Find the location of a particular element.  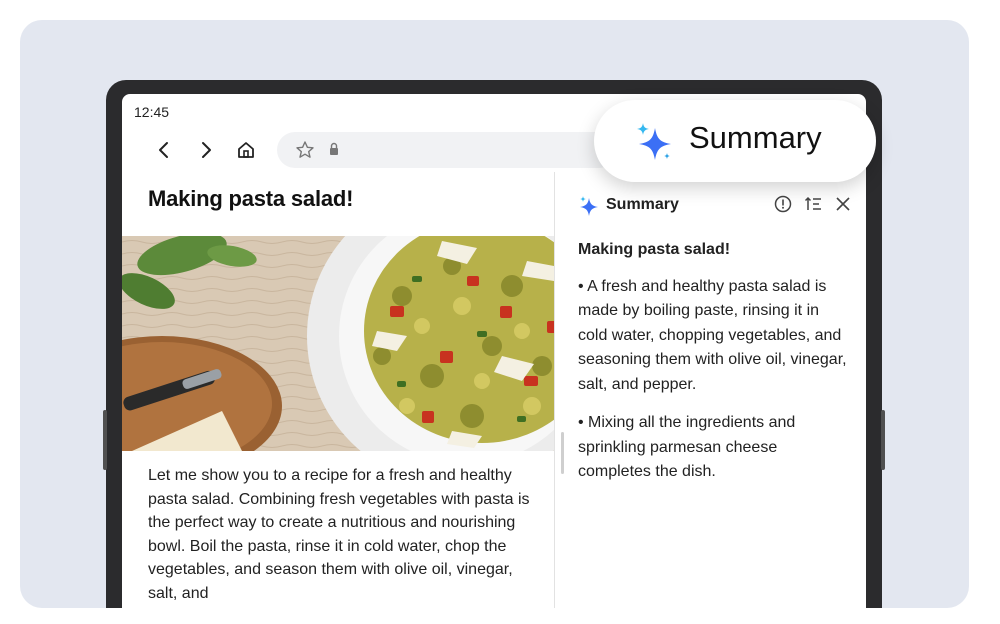

summary-pill-button: Summary is located at coordinates (735, 141).